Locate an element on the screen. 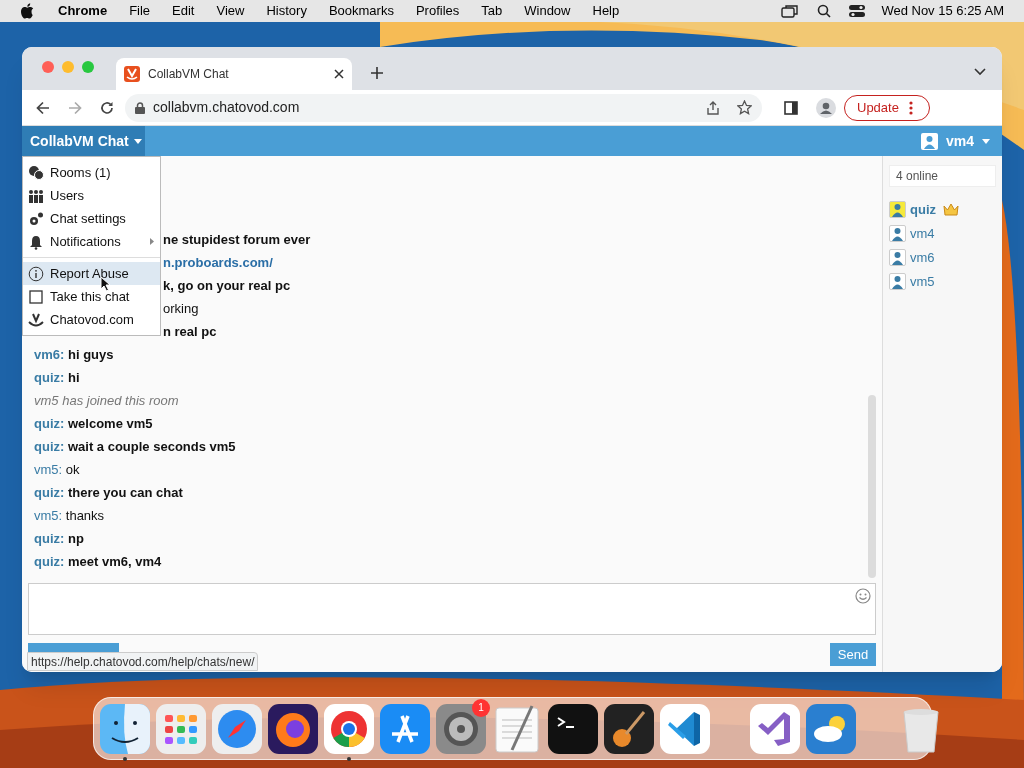 This screenshot has height=768, width=1024. compass-icon is located at coordinates (237, 728).